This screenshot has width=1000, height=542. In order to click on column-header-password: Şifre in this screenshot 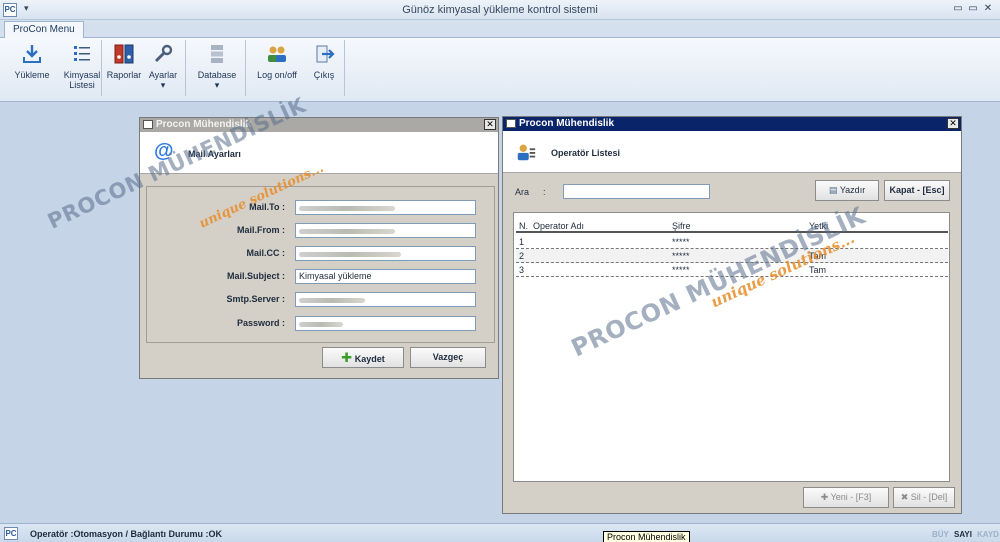, I will do `click(681, 226)`.